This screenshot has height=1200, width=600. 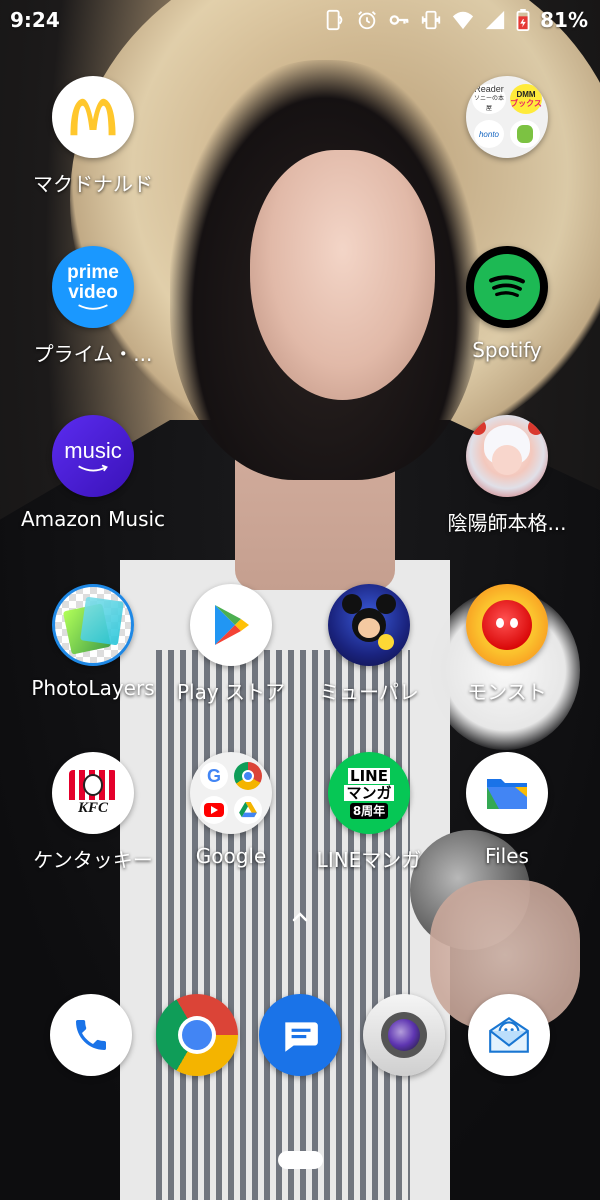 What do you see at coordinates (564, 20) in the screenshot?
I see `battery-percent: 81%` at bounding box center [564, 20].